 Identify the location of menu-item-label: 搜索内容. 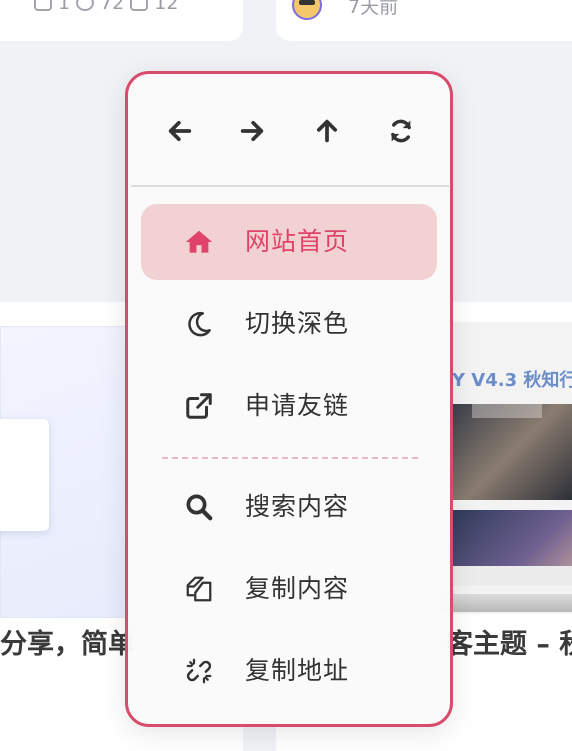
(297, 506).